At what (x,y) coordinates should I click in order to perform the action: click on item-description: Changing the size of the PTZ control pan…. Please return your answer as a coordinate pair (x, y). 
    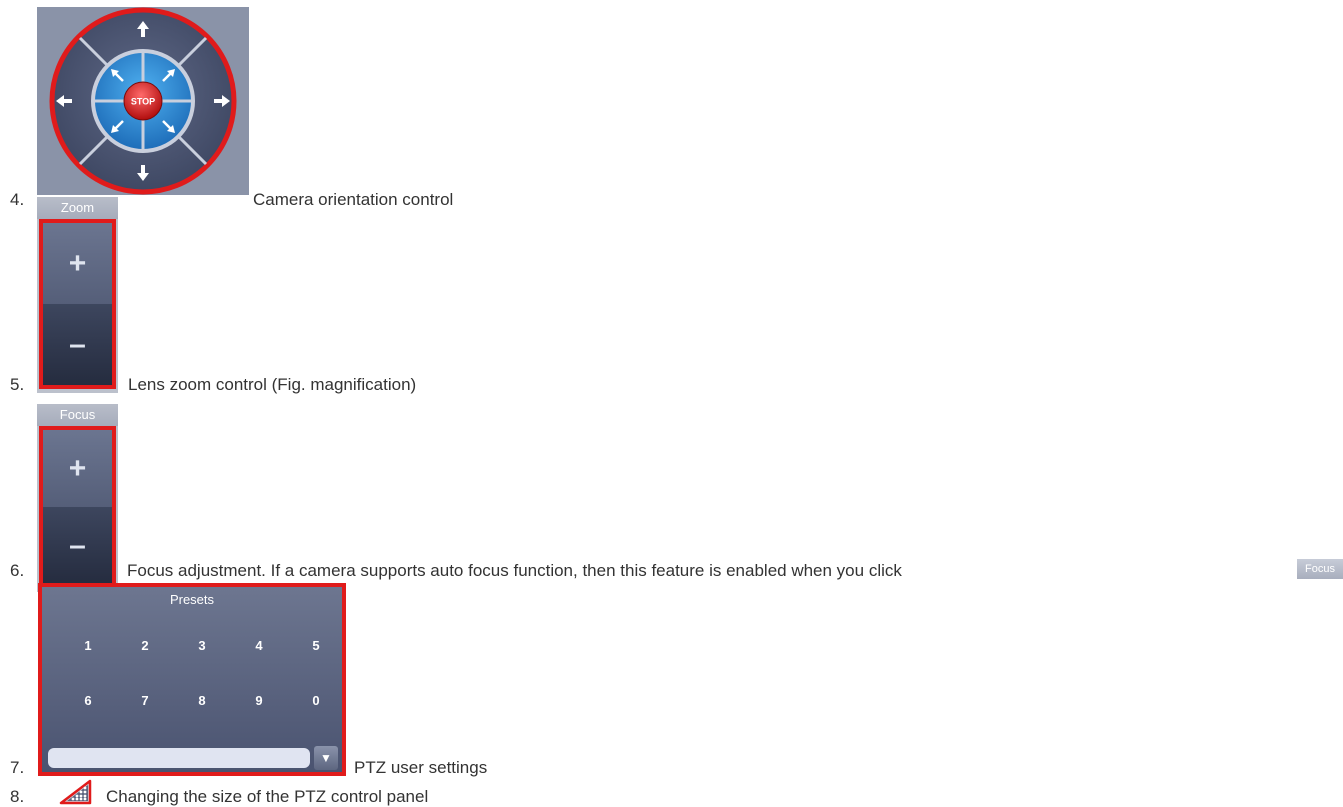
    Looking at the image, I should click on (267, 796).